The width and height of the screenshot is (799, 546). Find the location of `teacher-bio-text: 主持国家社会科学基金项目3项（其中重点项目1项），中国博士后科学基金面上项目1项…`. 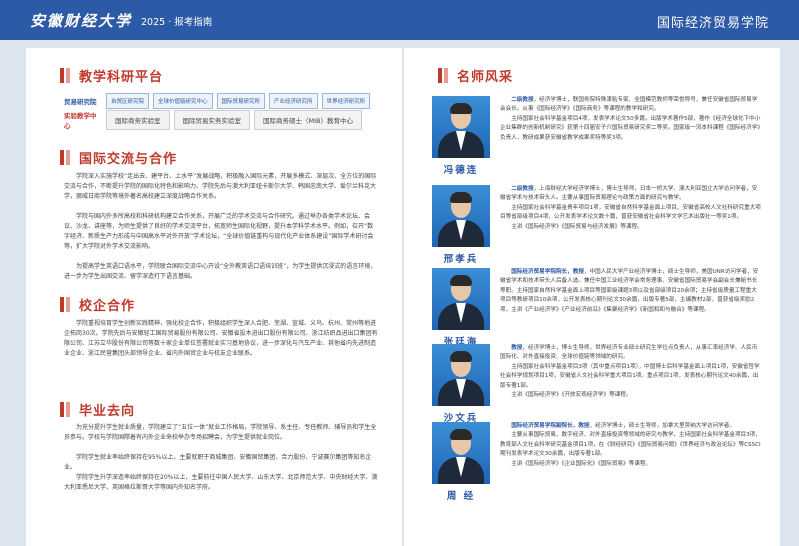

teacher-bio-text: 主持国家社会科学基金项目3项（其中重点项目1项），中国博士后科学基金面上项目1项… is located at coordinates (630, 376).